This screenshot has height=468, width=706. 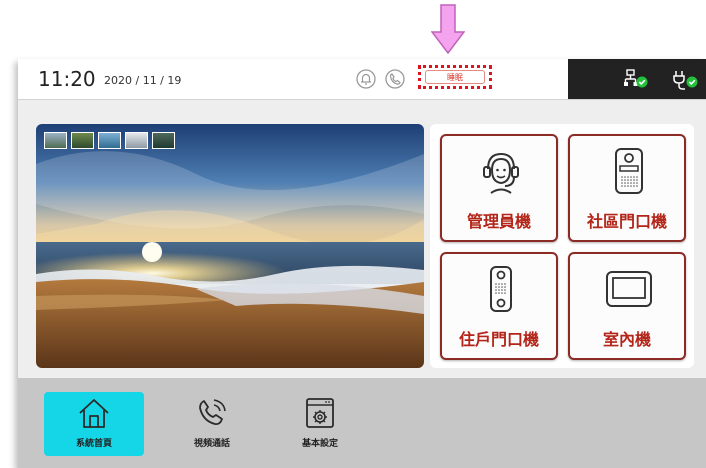 What do you see at coordinates (501, 173) in the screenshot?
I see `headset-operator-icon` at bounding box center [501, 173].